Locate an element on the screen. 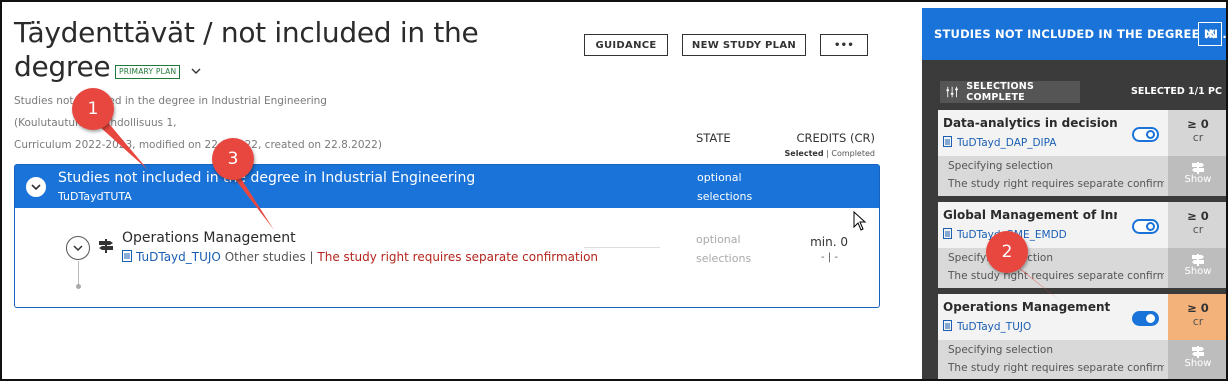  callout-marker: 2 is located at coordinates (1007, 252).